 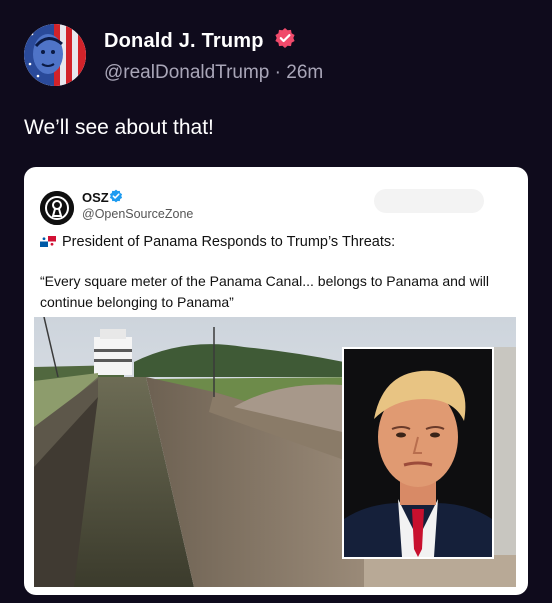 What do you see at coordinates (274, 56) in the screenshot?
I see `post-header: Donald J. Trump @realDonaldTrump · 26m` at bounding box center [274, 56].